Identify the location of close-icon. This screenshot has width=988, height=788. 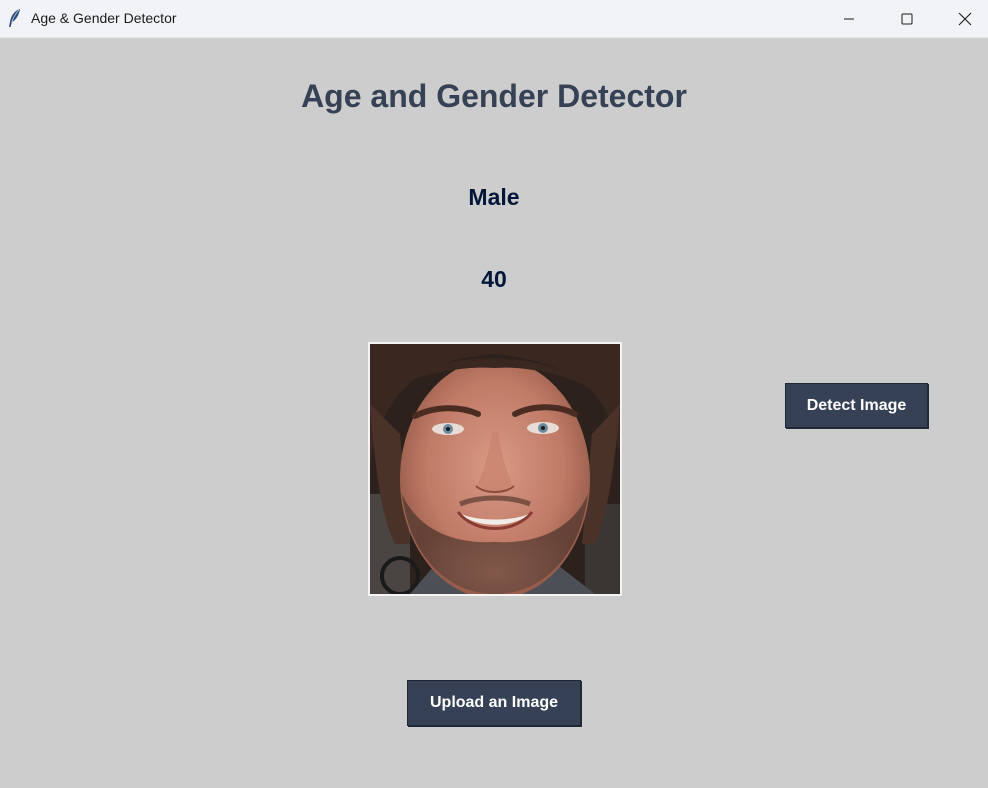
(965, 19).